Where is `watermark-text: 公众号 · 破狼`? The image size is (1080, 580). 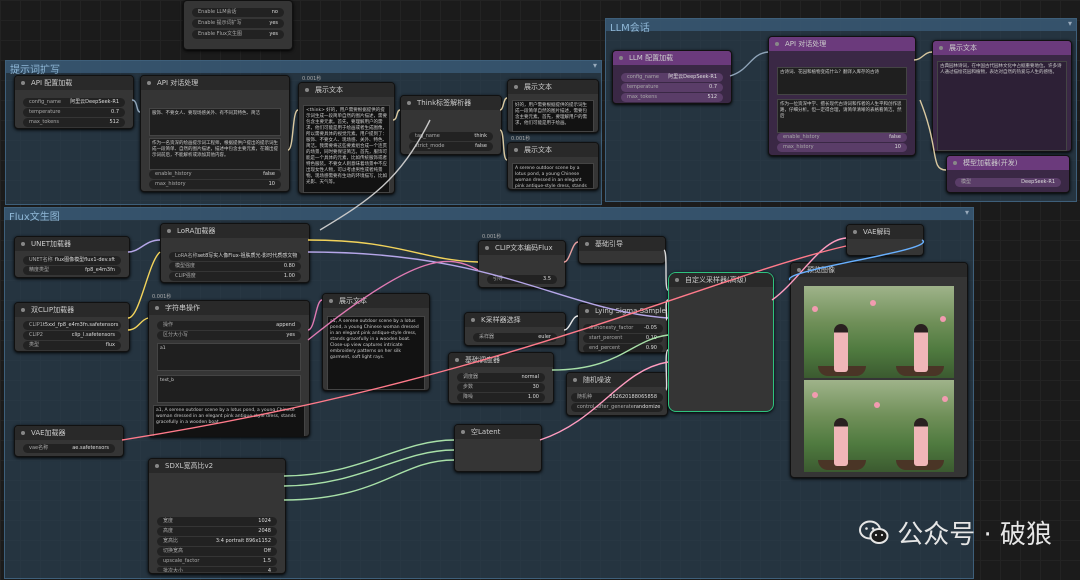 watermark-text: 公众号 · 破狼 is located at coordinates (974, 535).